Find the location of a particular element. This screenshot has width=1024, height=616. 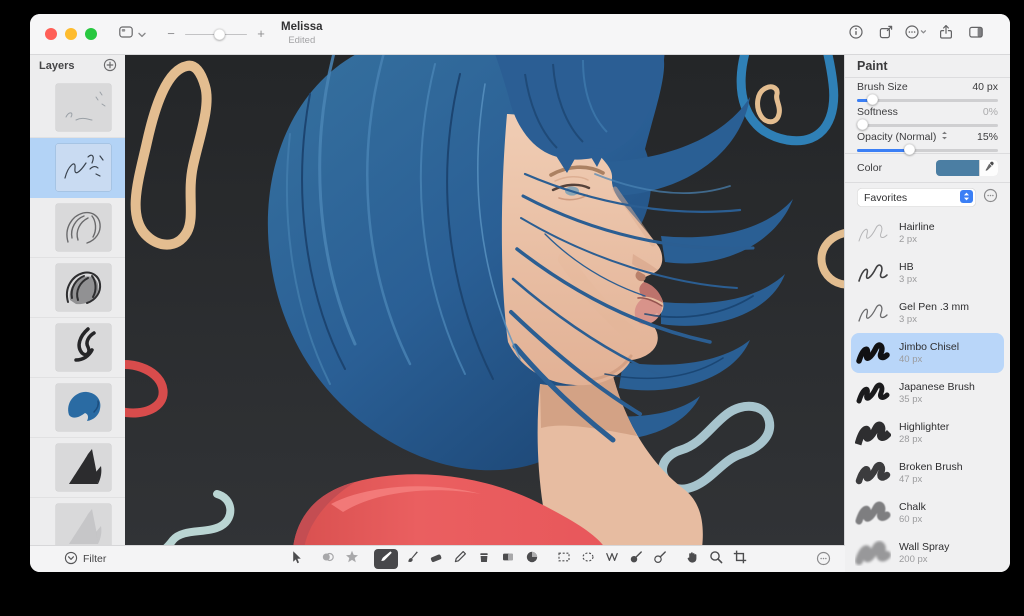

opacity-normal-slider is located at coordinates (927, 149).